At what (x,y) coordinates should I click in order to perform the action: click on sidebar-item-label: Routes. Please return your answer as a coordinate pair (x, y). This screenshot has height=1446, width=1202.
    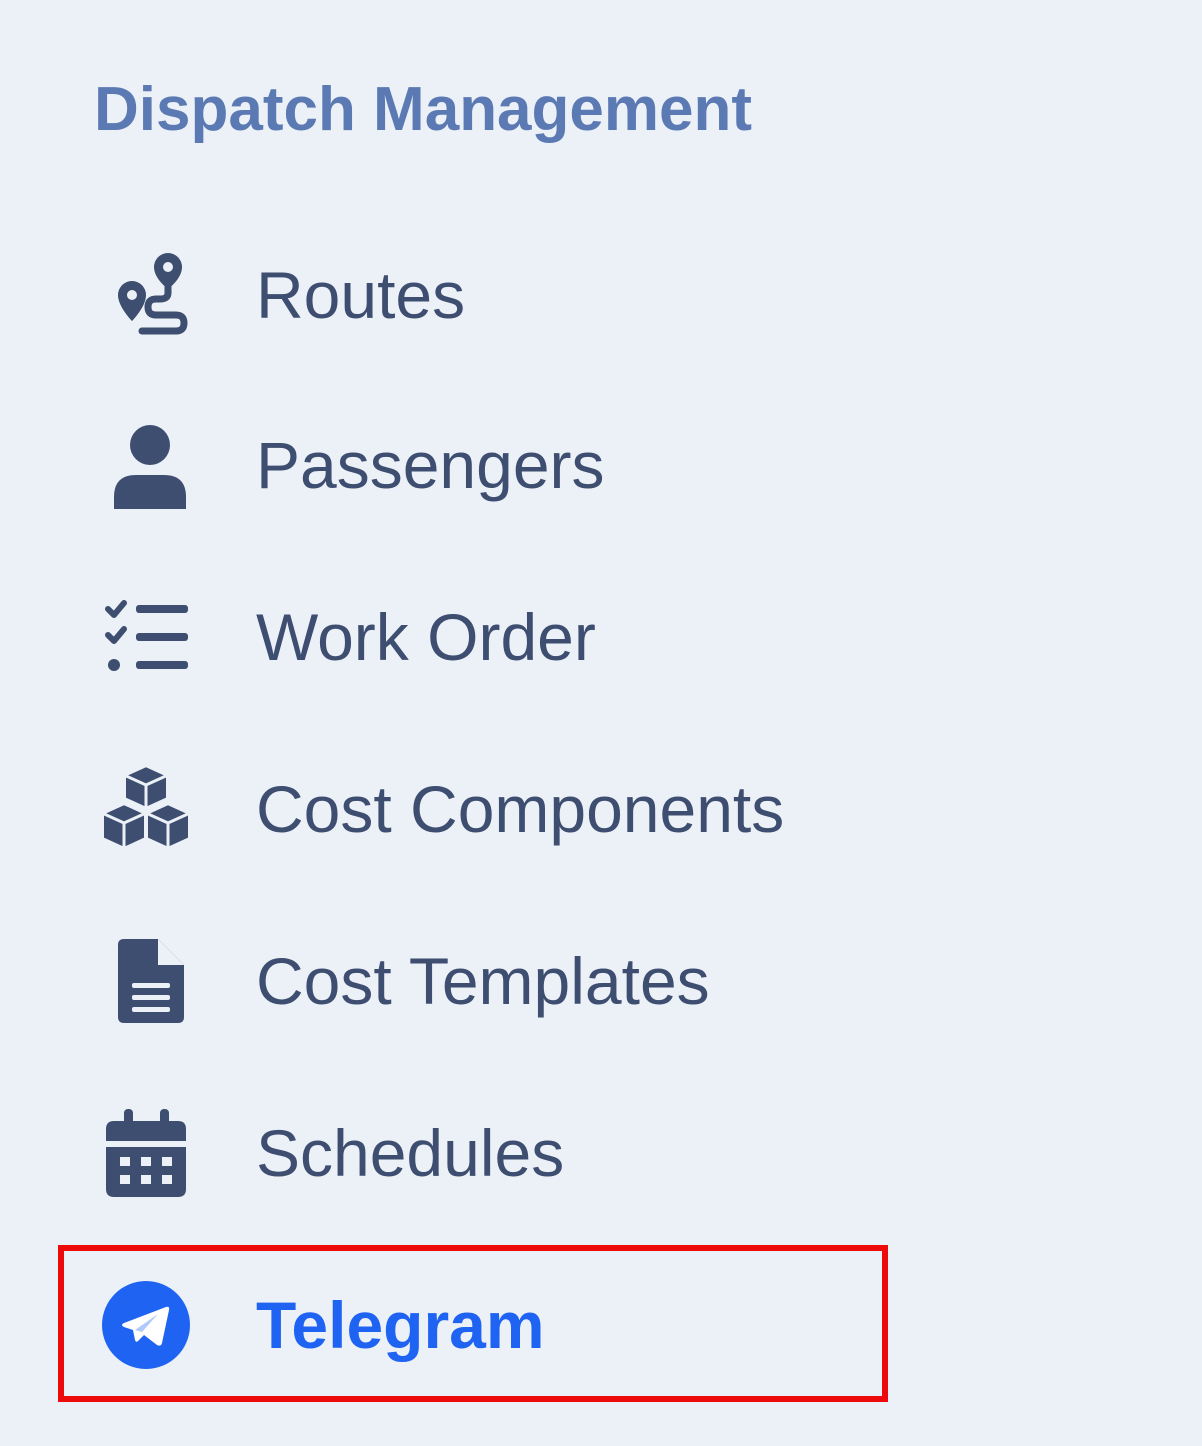
    Looking at the image, I should click on (361, 295).